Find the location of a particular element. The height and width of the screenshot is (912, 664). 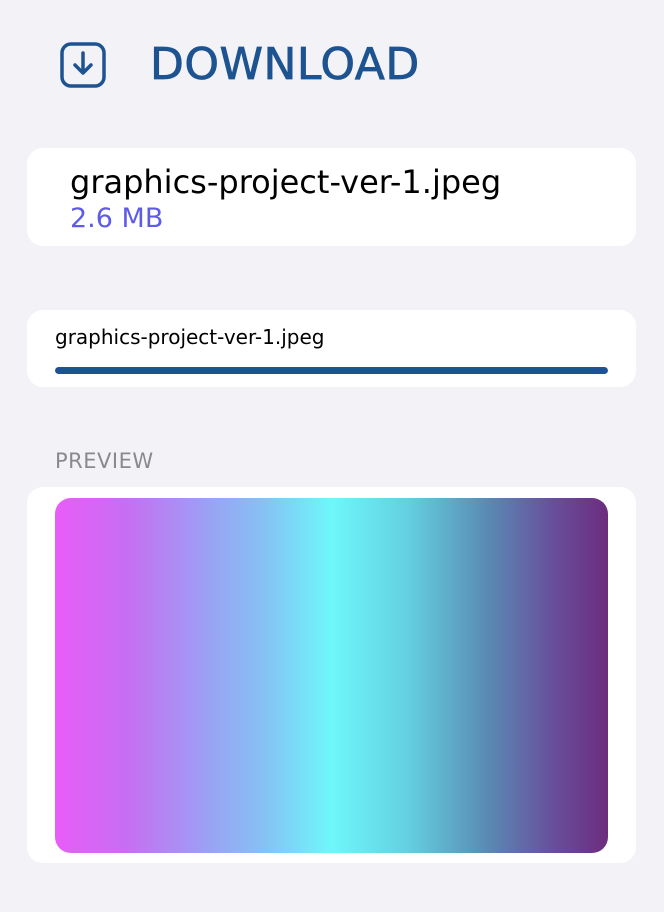

page-title: DOWNLOAD is located at coordinates (285, 64).